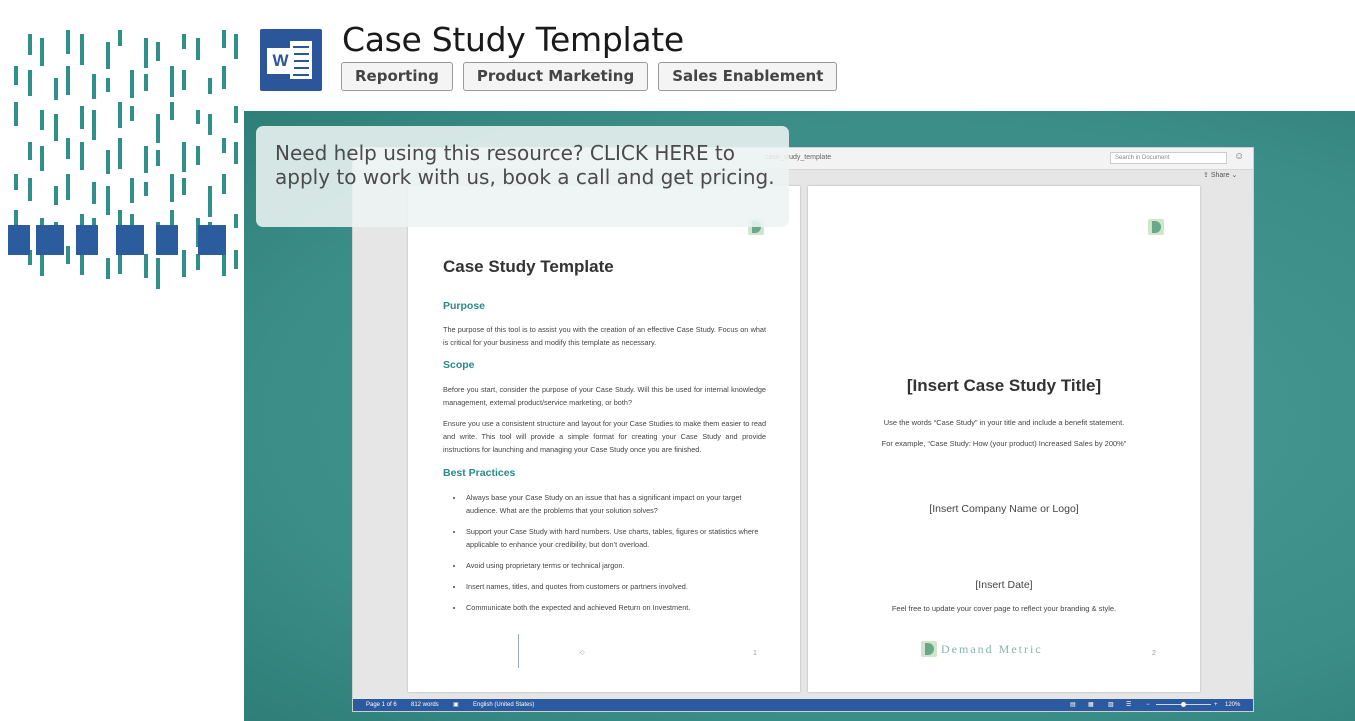 This screenshot has height=721, width=1355. Describe the element at coordinates (479, 473) in the screenshot. I see `best-practices-heading: Best Practices` at that location.